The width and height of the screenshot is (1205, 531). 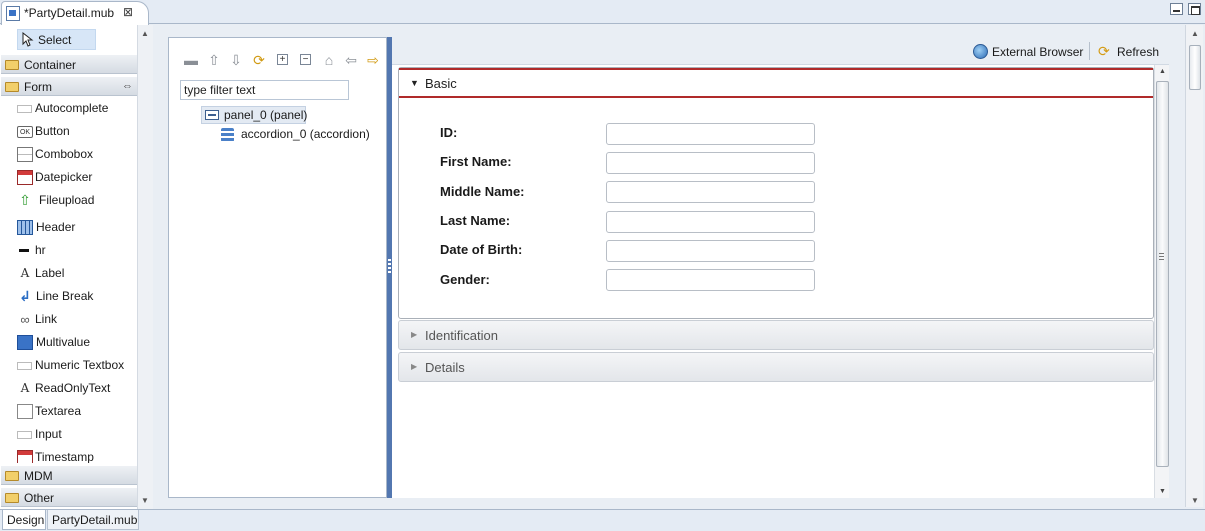 What do you see at coordinates (40, 250) in the screenshot?
I see `palette-item-label: hr` at bounding box center [40, 250].